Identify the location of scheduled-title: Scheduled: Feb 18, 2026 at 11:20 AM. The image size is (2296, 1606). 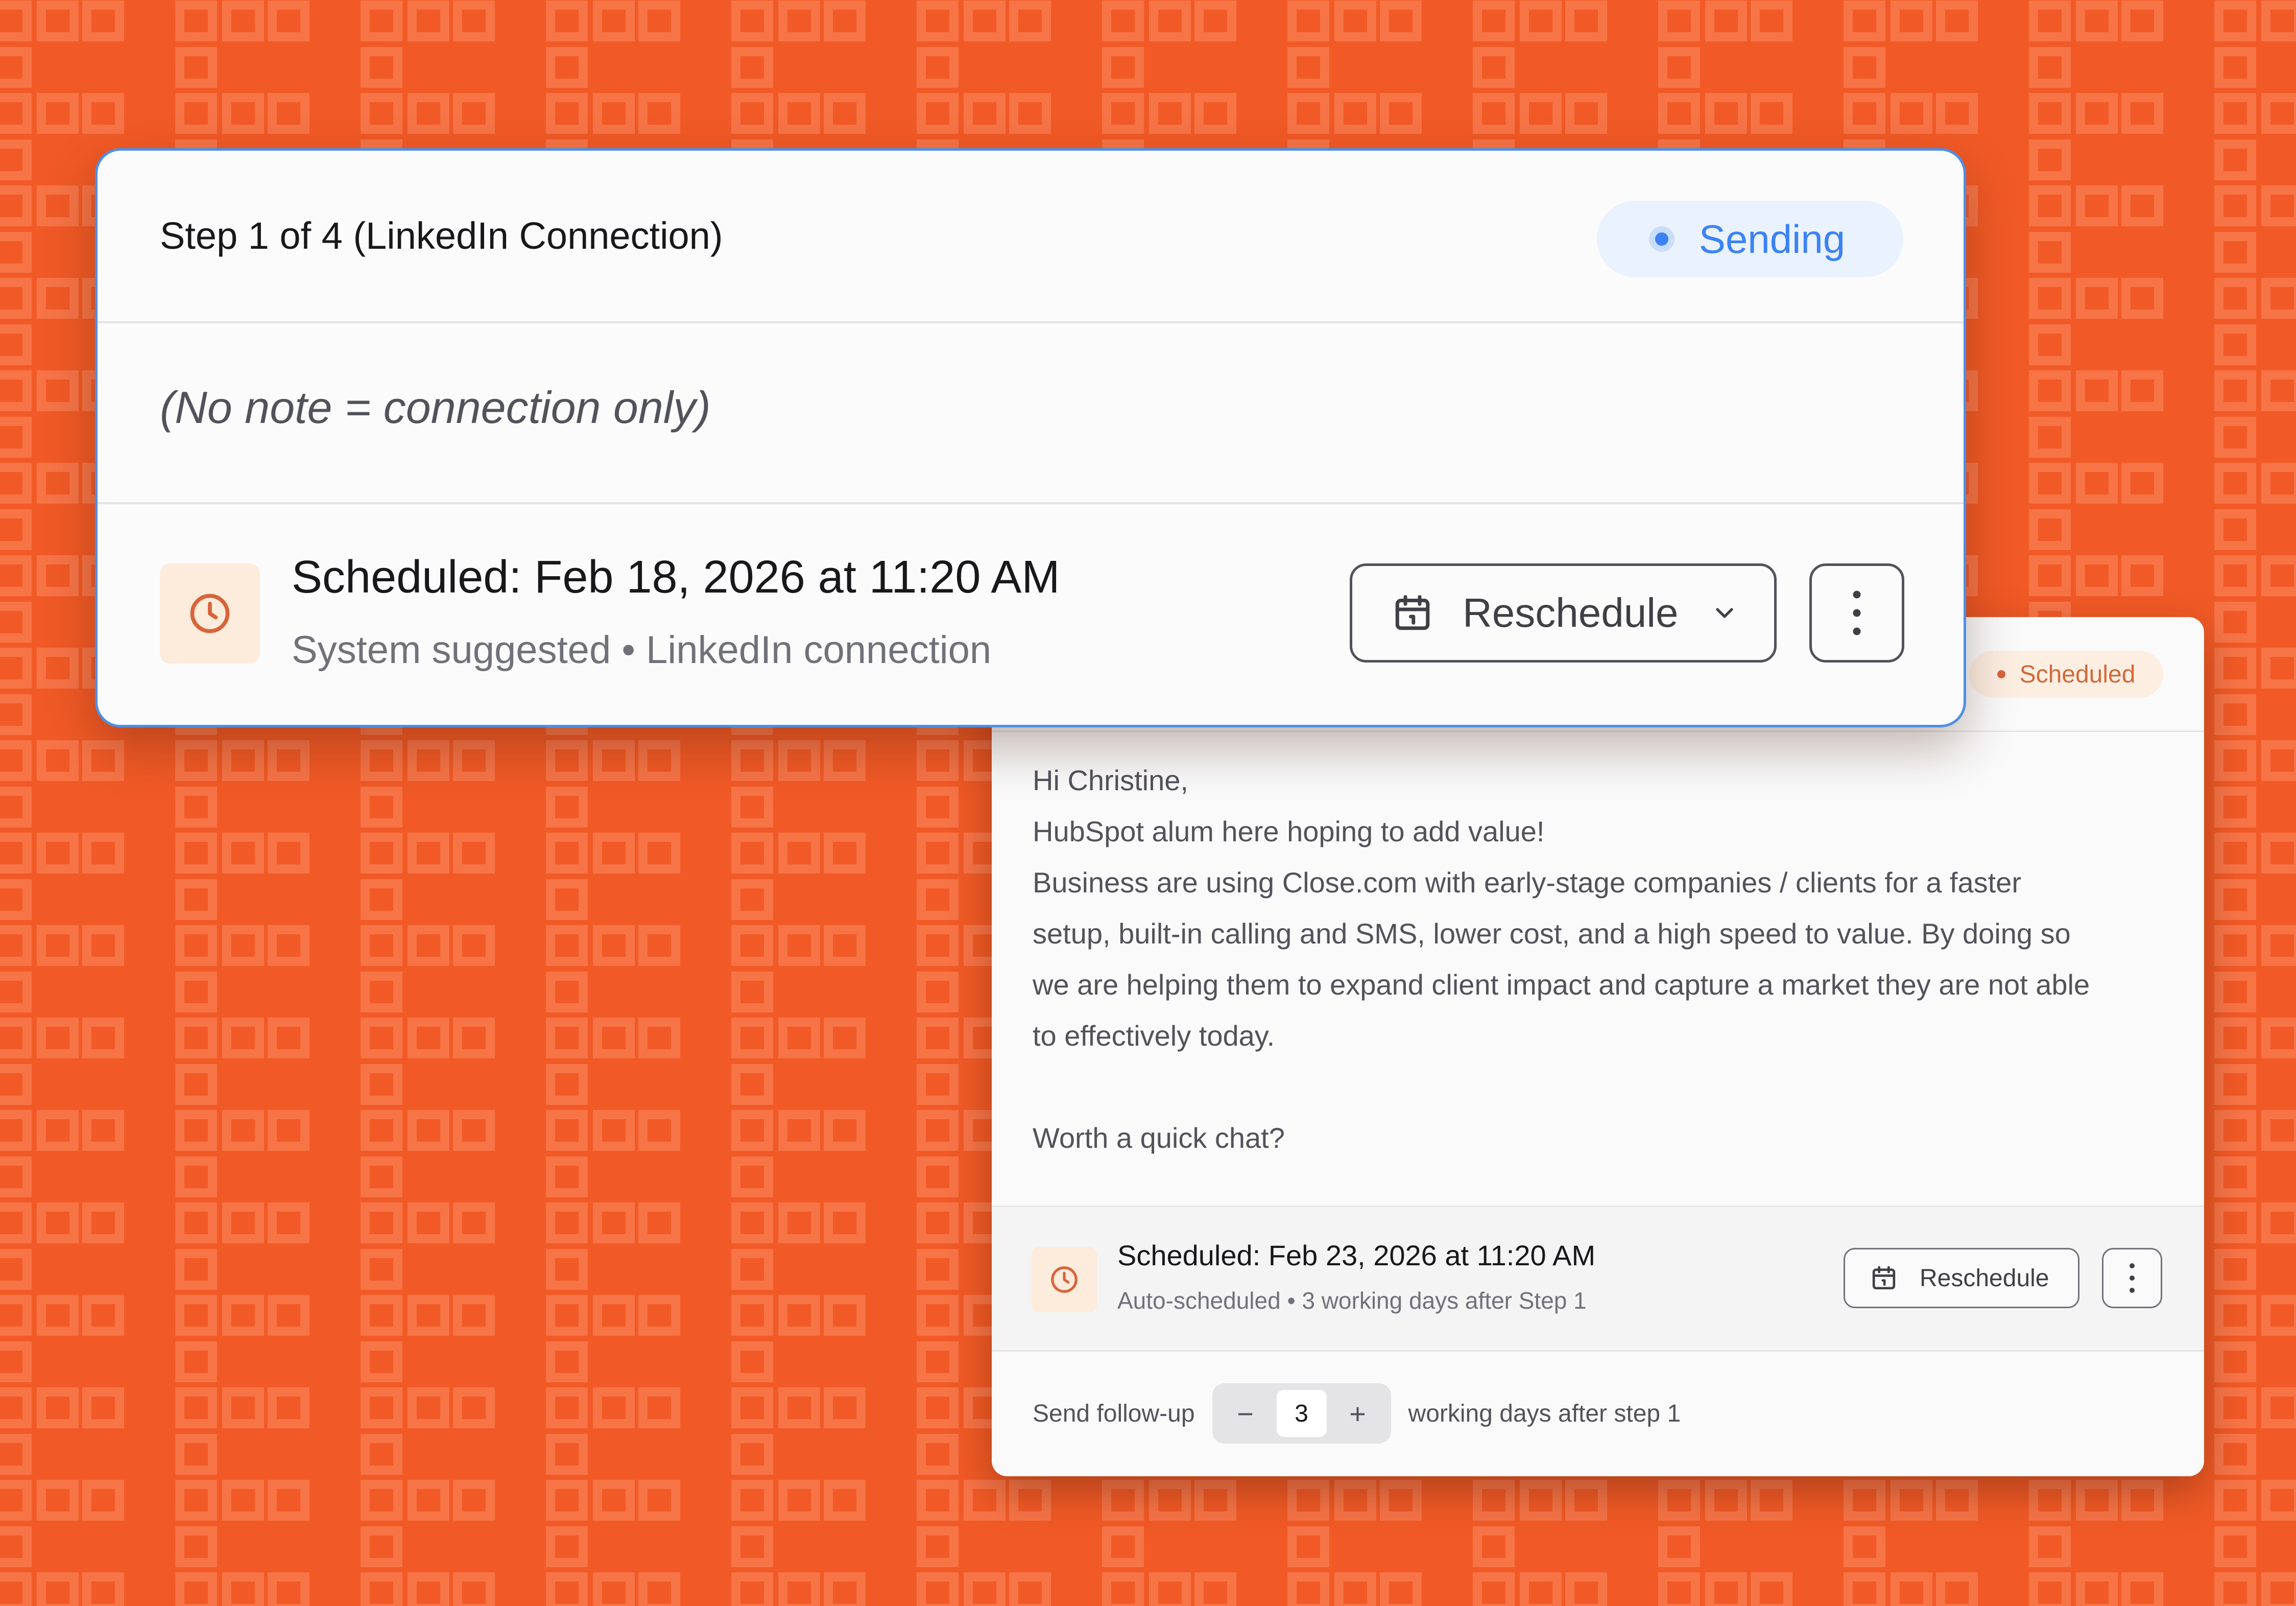
(676, 577).